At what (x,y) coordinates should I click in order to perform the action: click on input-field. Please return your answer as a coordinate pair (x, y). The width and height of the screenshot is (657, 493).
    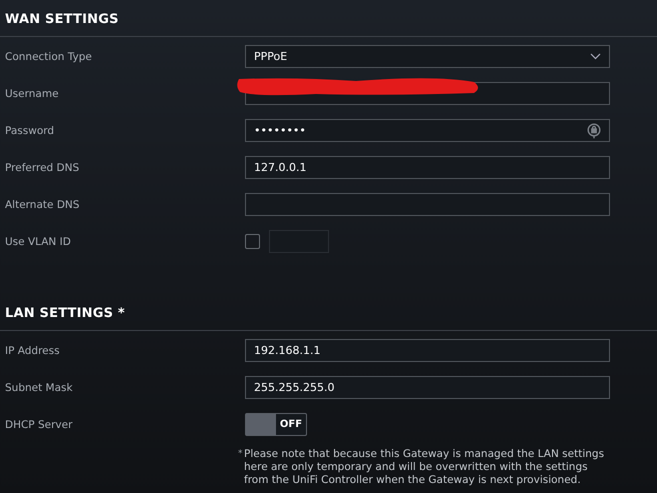
    Looking at the image, I should click on (427, 204).